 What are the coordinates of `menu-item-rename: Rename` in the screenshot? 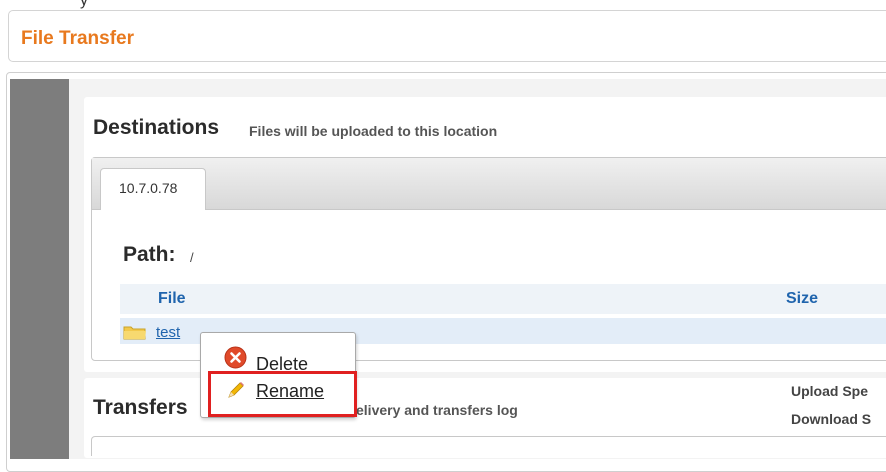 It's located at (286, 393).